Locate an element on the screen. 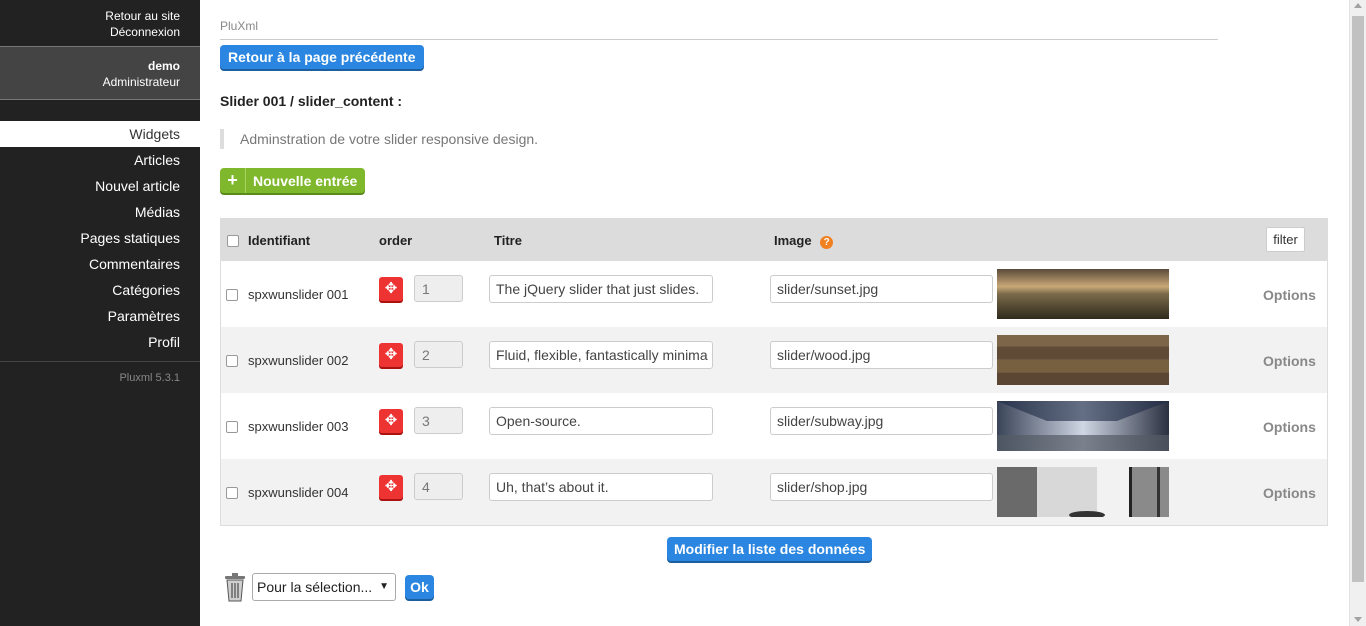  sidebar-item-static-pages: Pages statiques is located at coordinates (100, 238).